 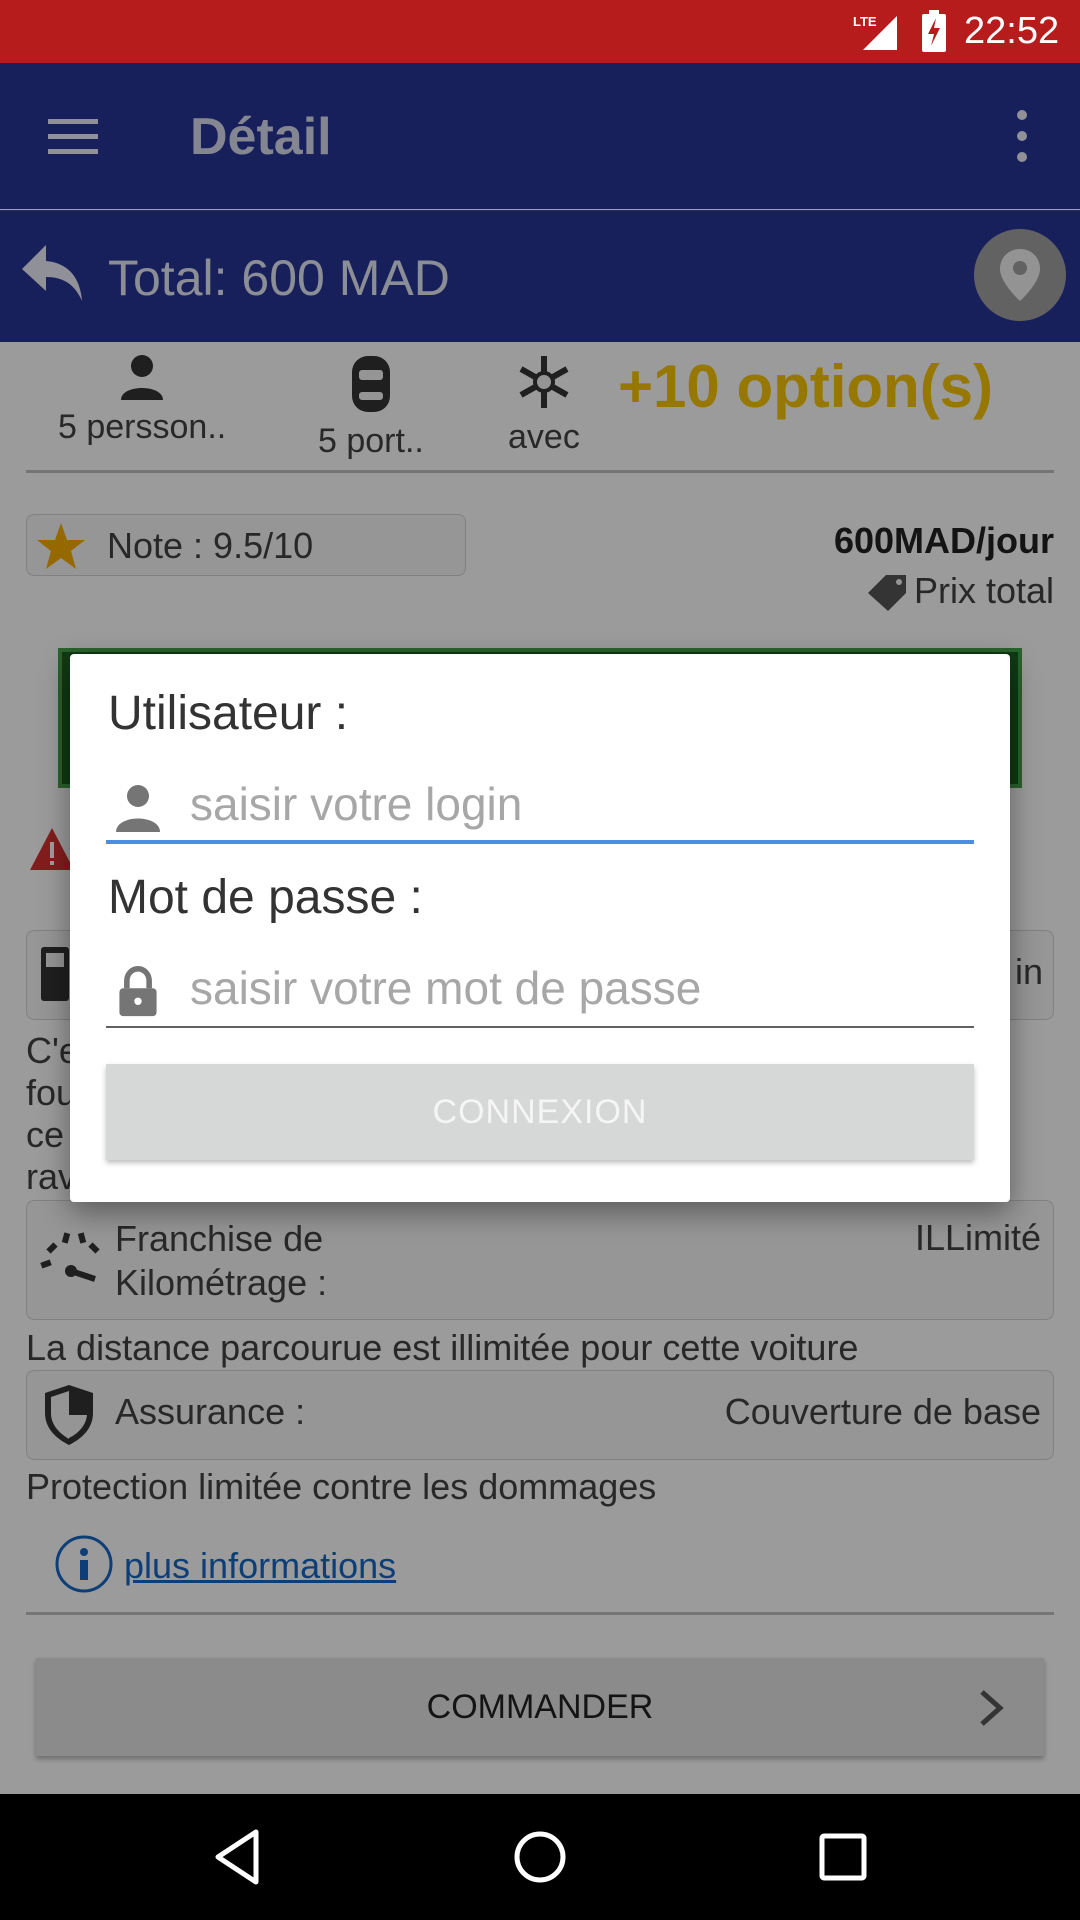 What do you see at coordinates (843, 1857) in the screenshot?
I see `nav-recents-icon` at bounding box center [843, 1857].